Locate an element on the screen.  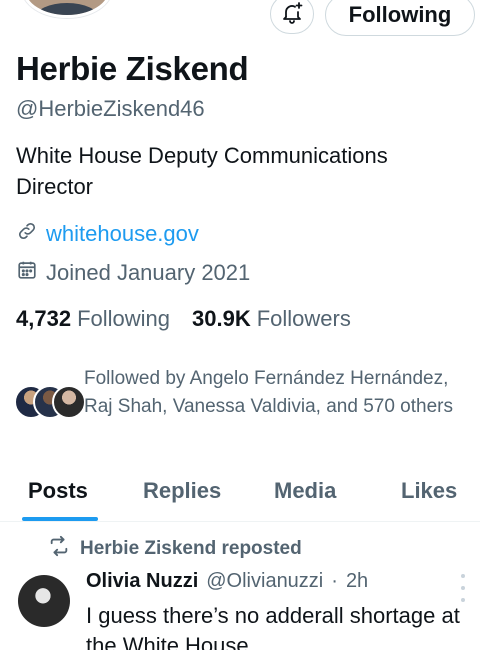
following-label: Following is located at coordinates (123, 318).